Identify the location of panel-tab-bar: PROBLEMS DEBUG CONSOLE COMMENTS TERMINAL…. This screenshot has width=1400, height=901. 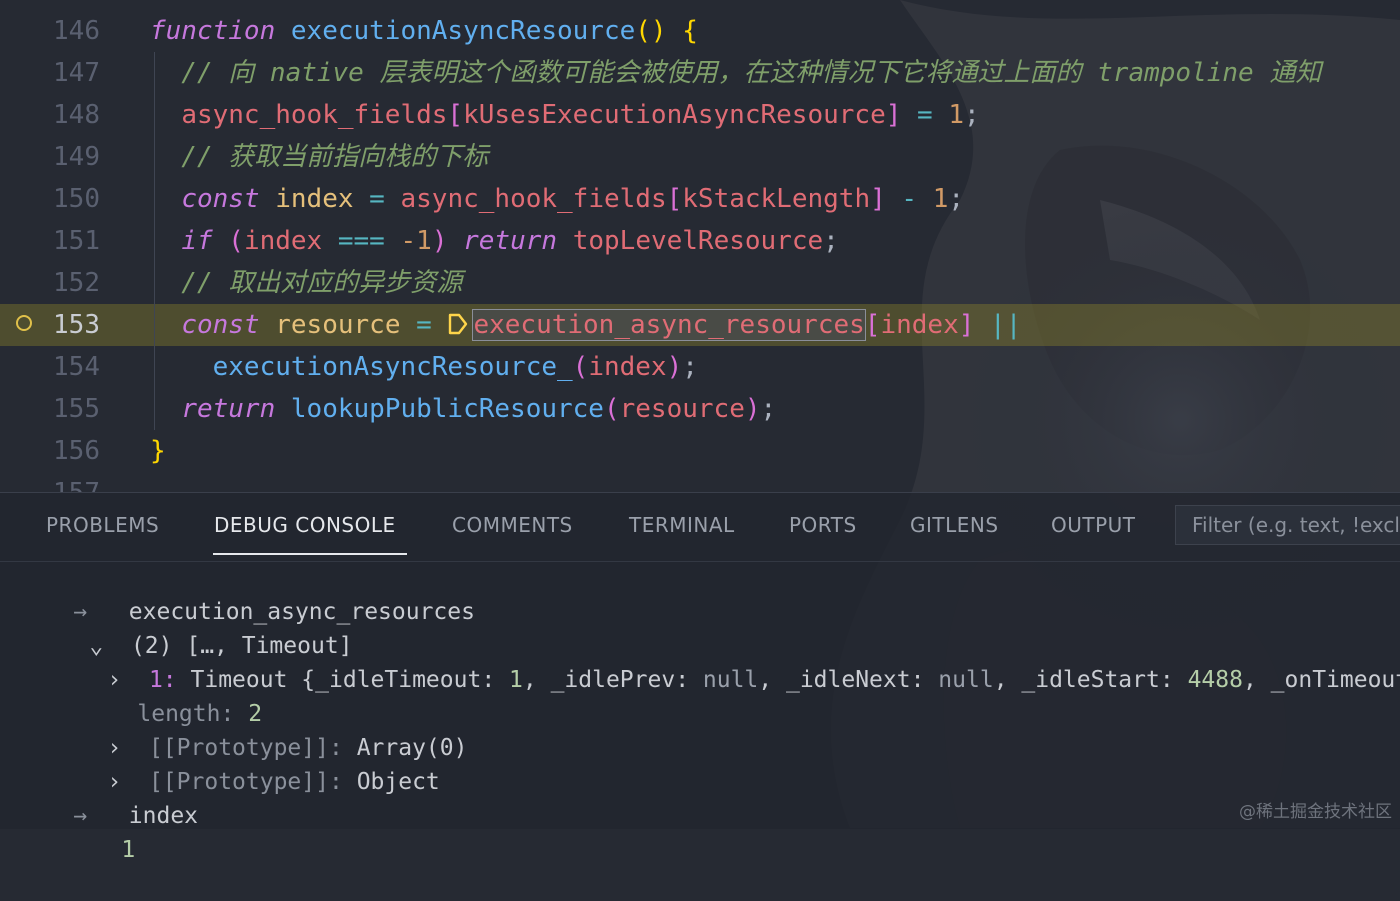
(700, 527).